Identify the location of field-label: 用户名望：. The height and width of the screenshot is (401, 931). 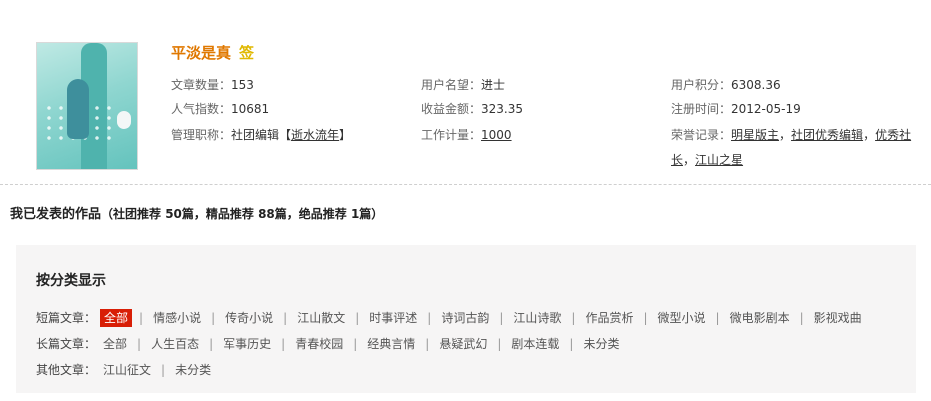
(451, 85).